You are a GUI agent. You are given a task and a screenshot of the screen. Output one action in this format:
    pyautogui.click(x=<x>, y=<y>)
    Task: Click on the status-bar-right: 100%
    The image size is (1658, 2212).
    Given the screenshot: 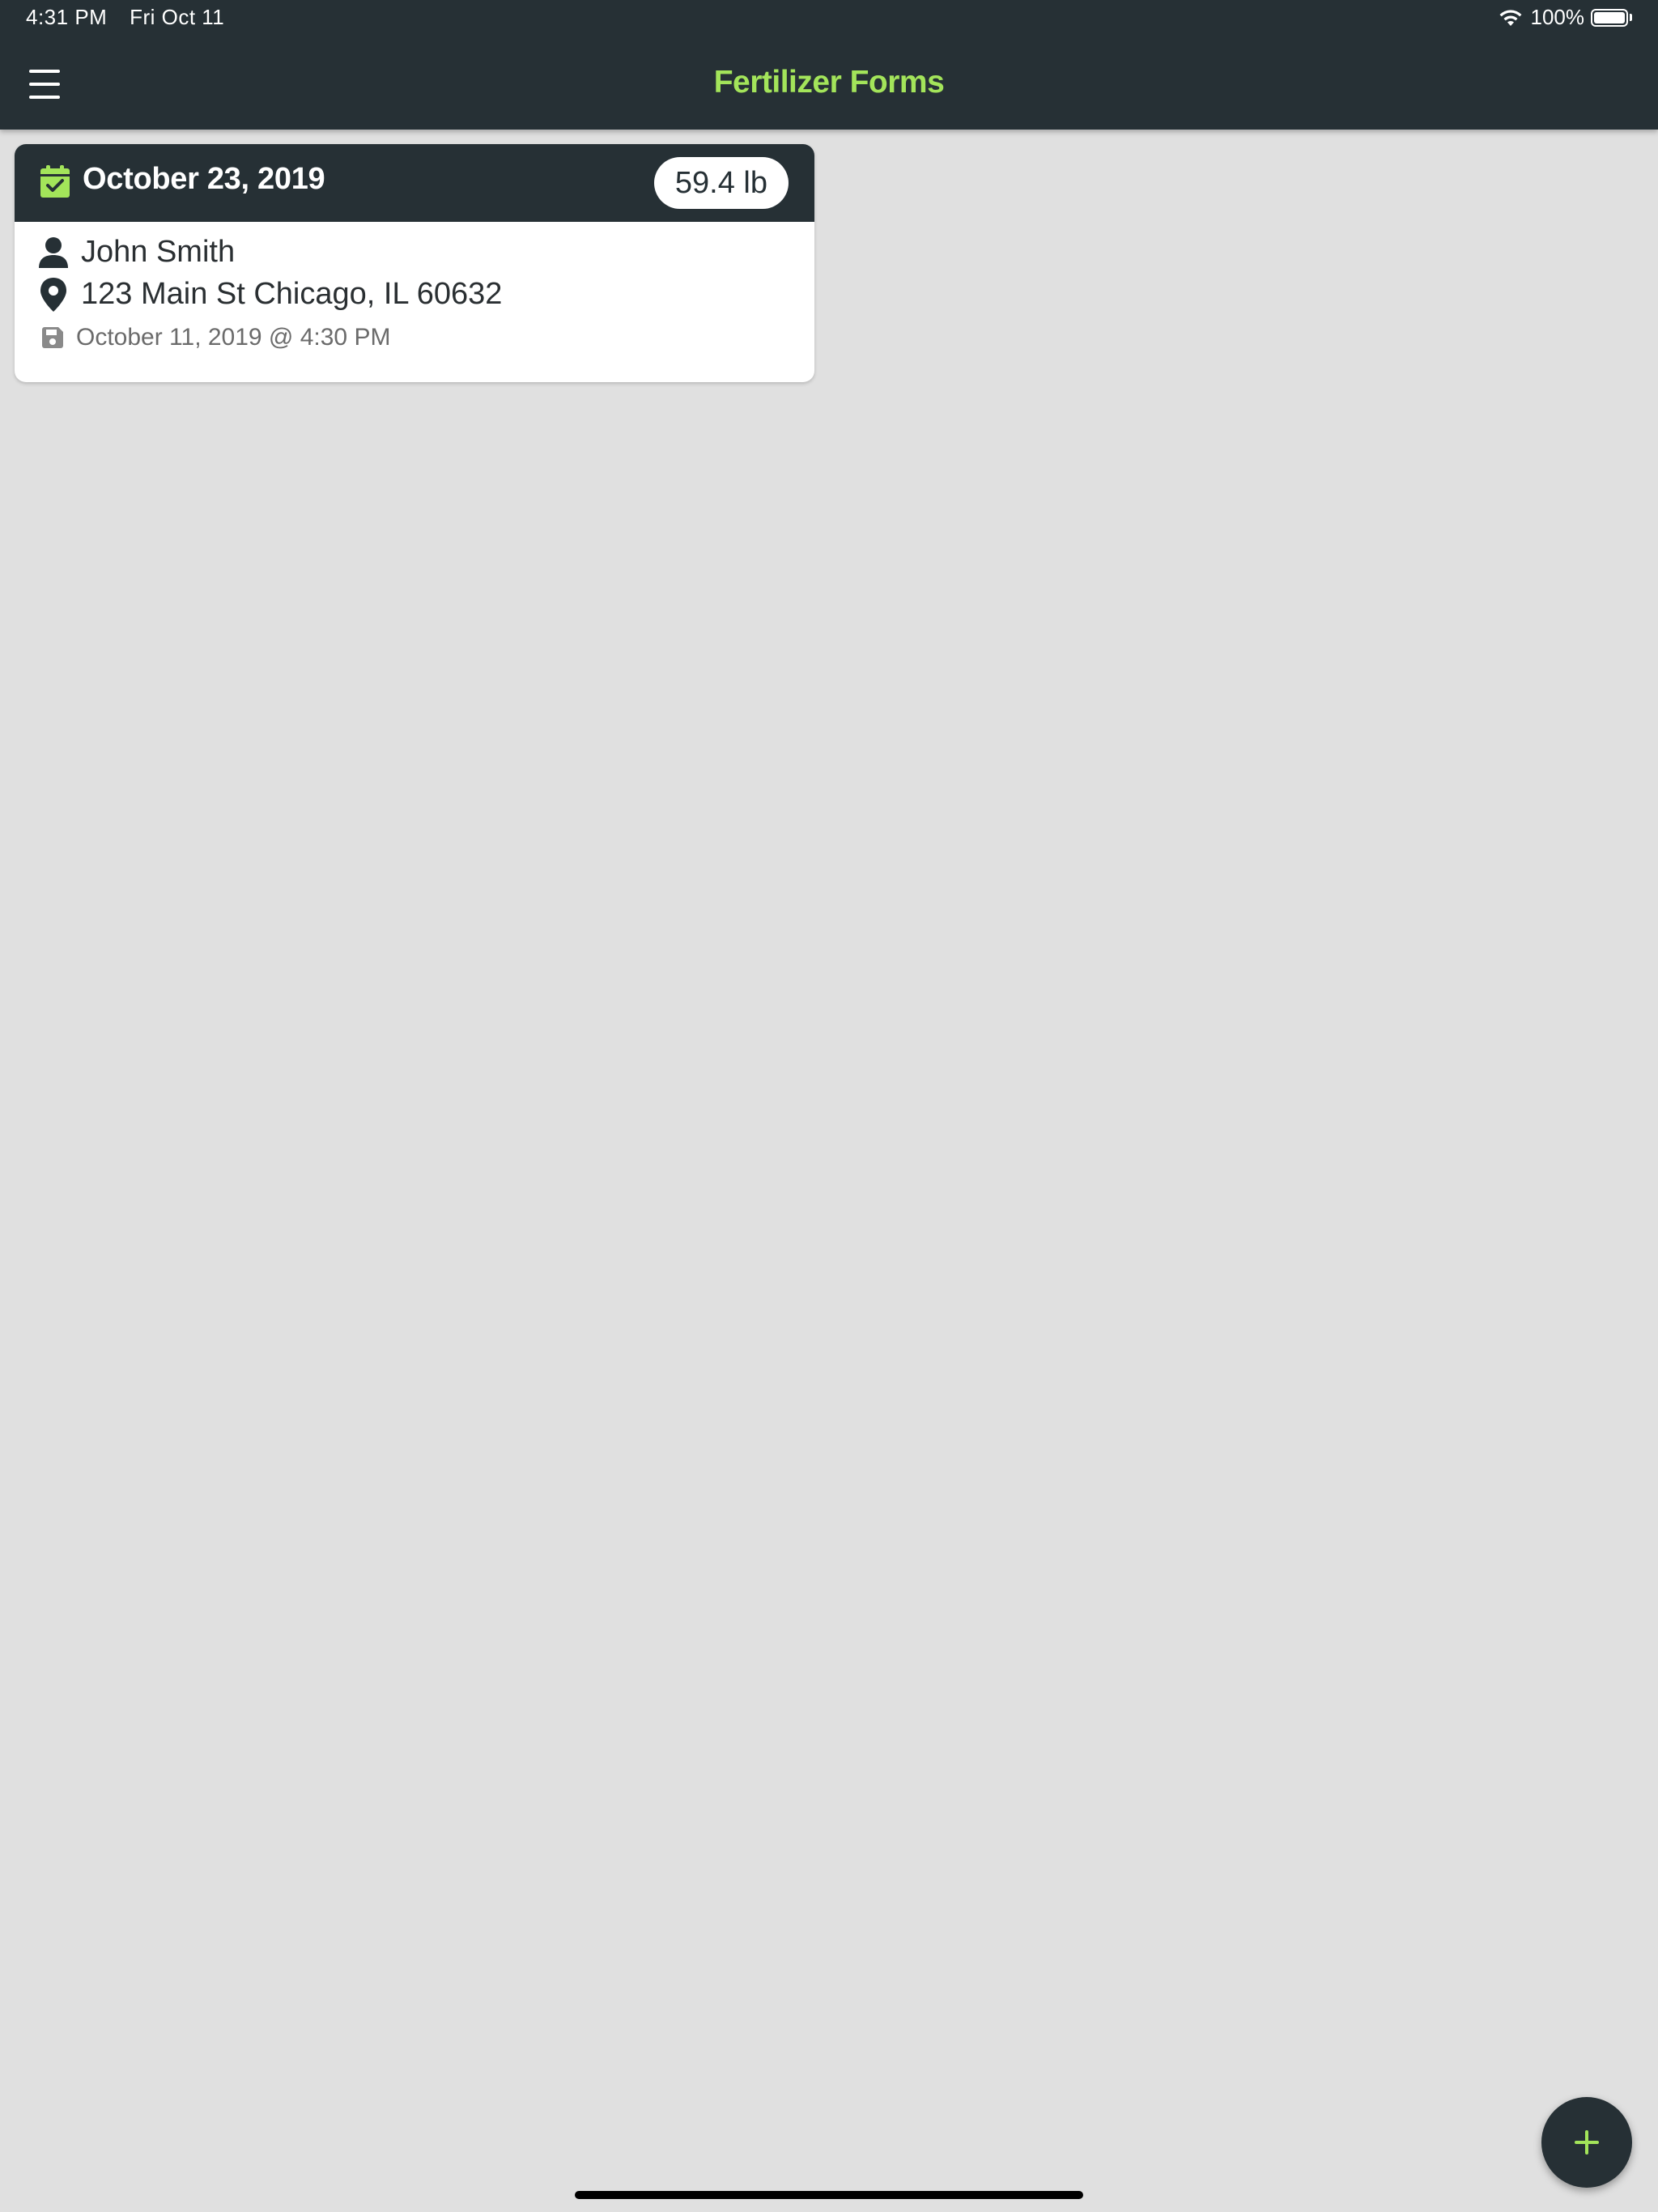 What is the action you would take?
    pyautogui.click(x=1565, y=18)
    